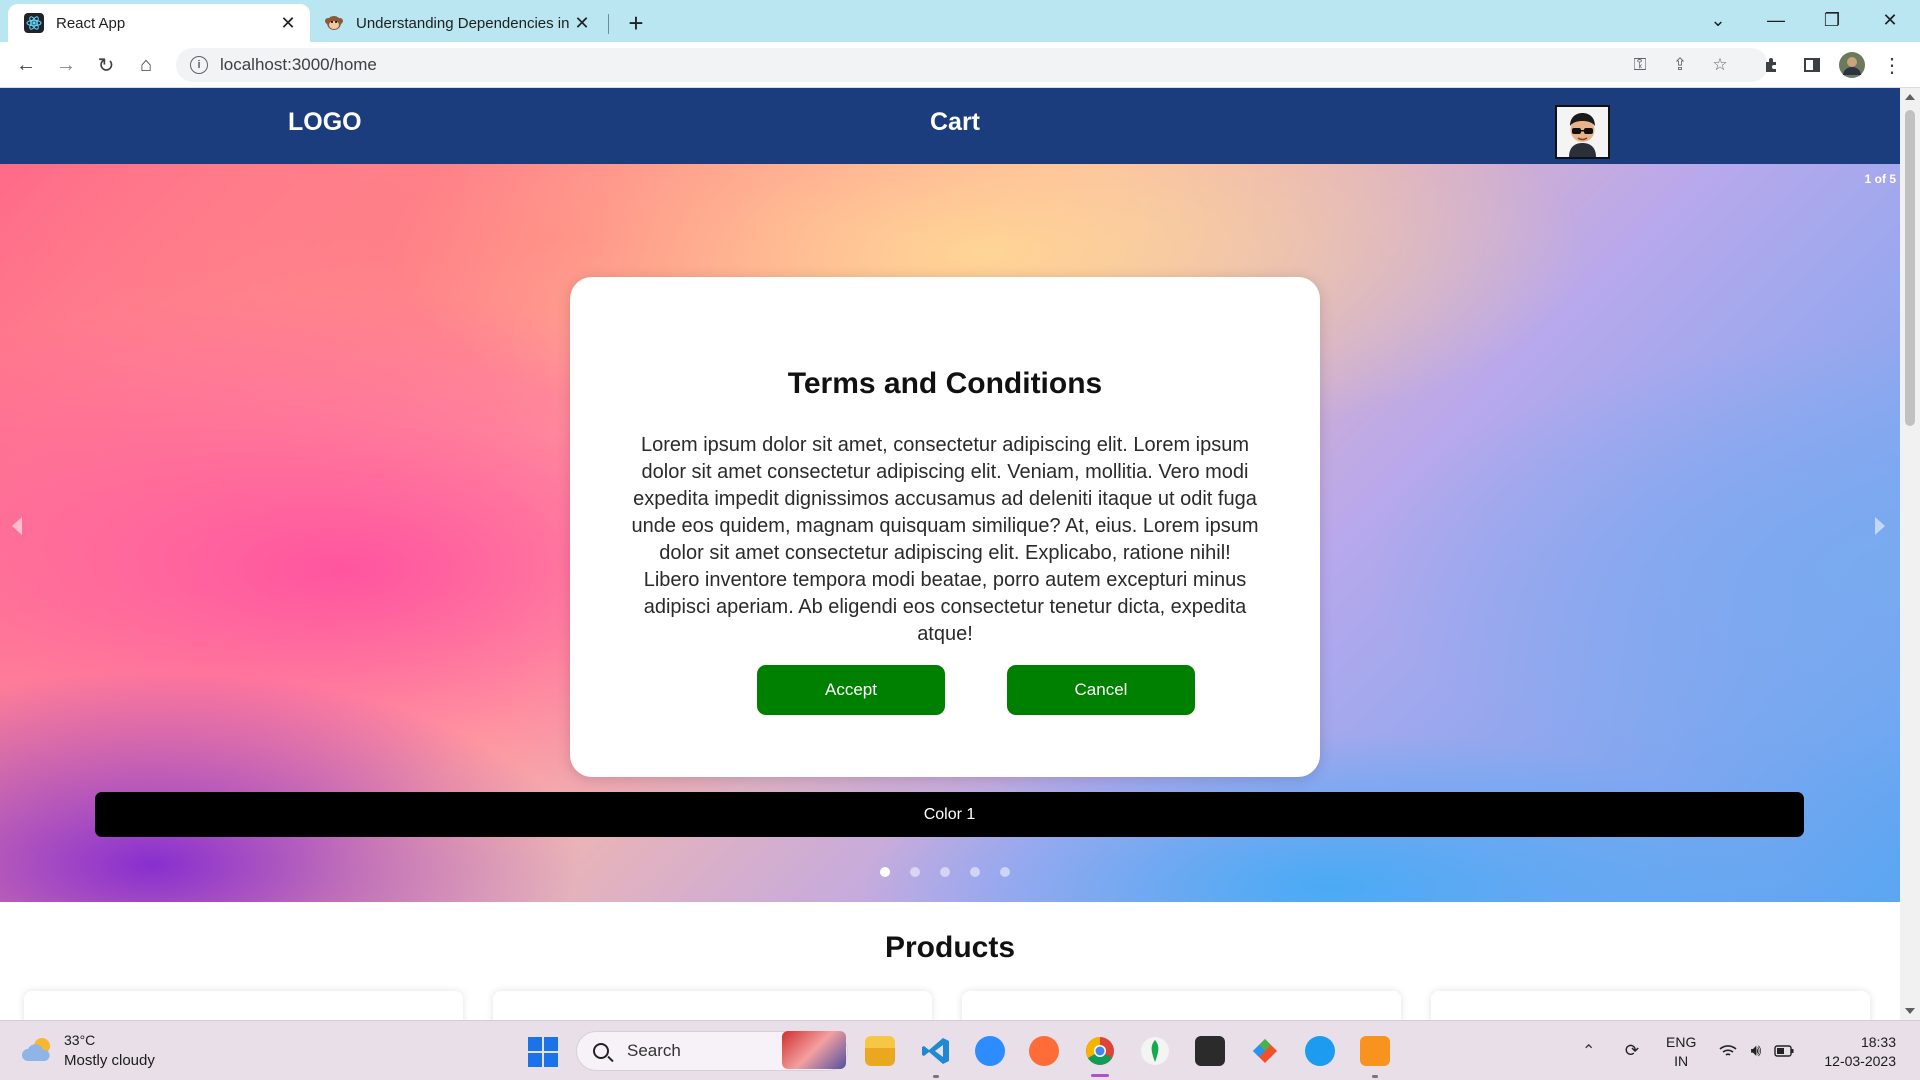 The width and height of the screenshot is (1920, 1080). I want to click on url-text: localhost:3000/home, so click(298, 64).